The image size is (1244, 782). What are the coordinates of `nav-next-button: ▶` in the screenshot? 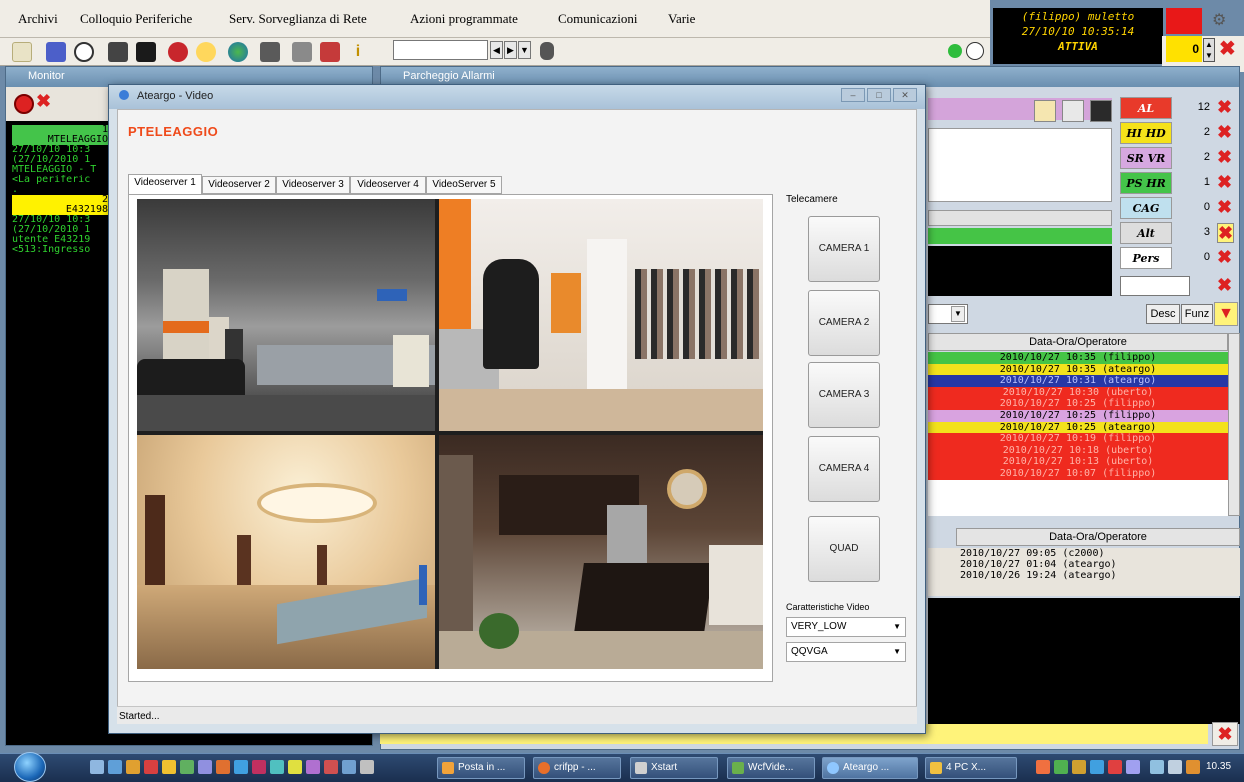 It's located at (510, 50).